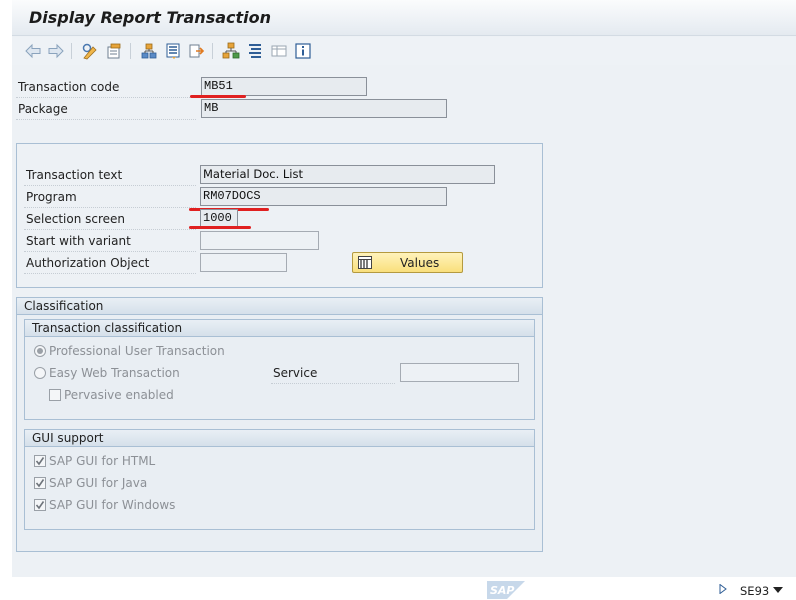 Image resolution: width=796 pixels, height=600 pixels. I want to click on professional-user-radio: Professional User Transaction, so click(144, 351).